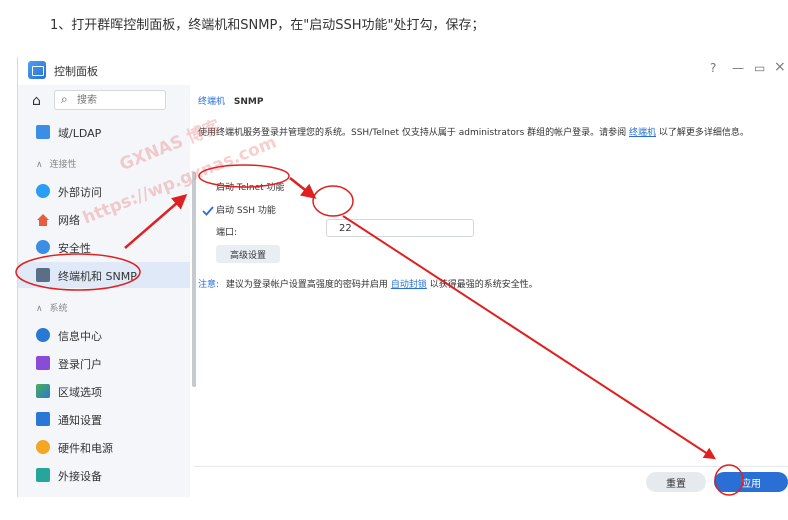 This screenshot has height=520, width=788. What do you see at coordinates (306, 285) in the screenshot?
I see `note-text: 建议为登录帐户设置高强度的密码并启用` at bounding box center [306, 285].